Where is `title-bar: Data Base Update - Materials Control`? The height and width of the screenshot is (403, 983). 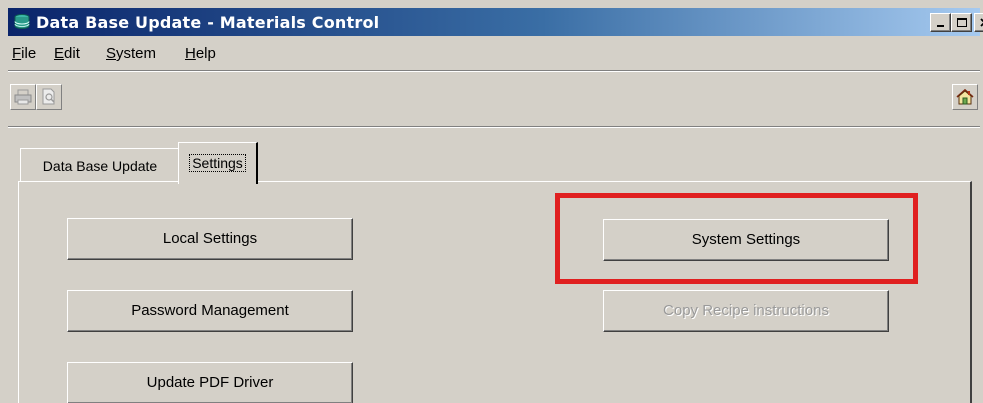 title-bar: Data Base Update - Materials Control is located at coordinates (495, 22).